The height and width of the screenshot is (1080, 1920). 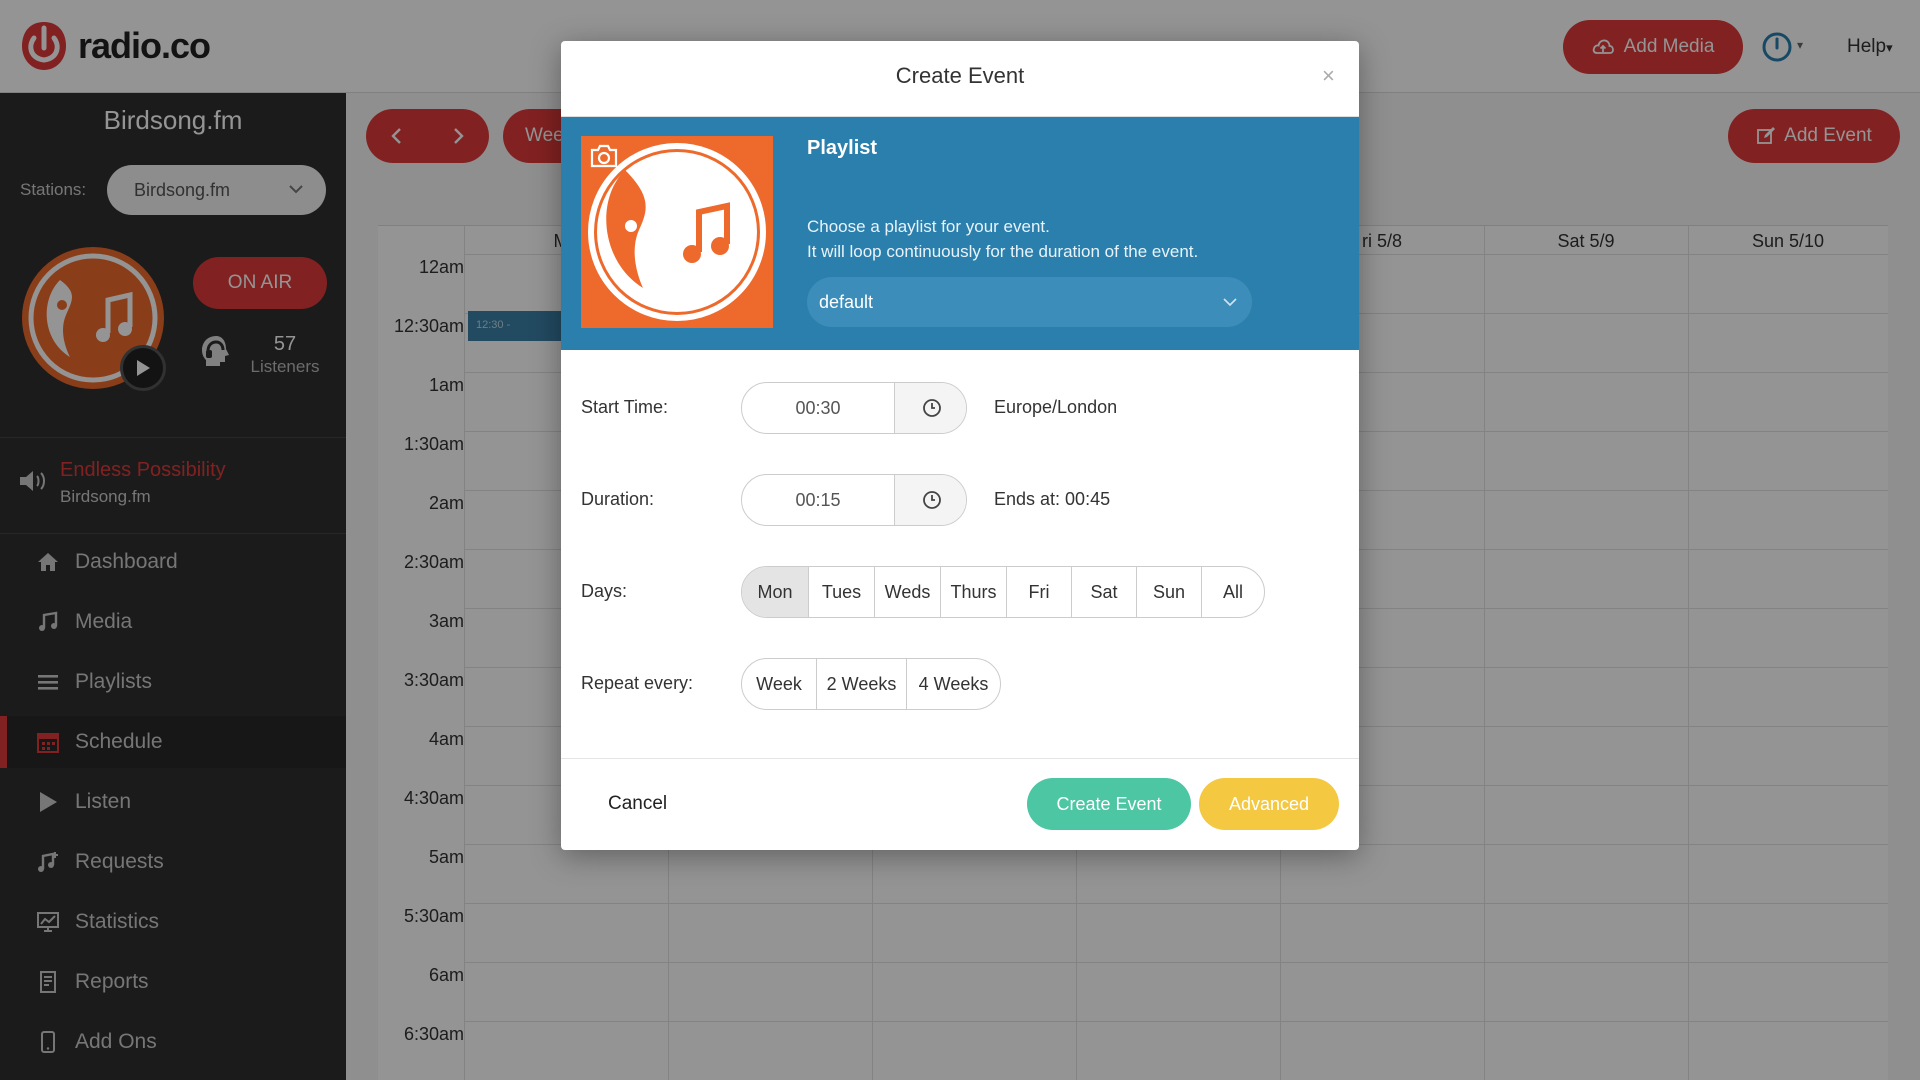 I want to click on day-option-fri: Fri, so click(x=1038, y=592).